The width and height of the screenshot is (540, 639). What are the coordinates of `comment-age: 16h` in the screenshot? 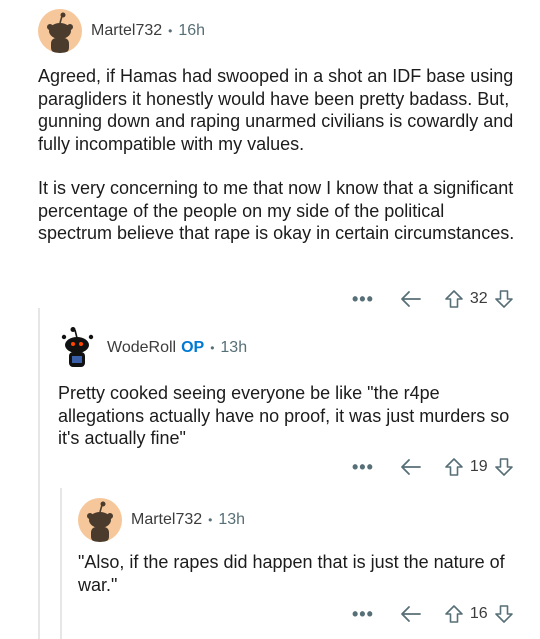 It's located at (192, 30).